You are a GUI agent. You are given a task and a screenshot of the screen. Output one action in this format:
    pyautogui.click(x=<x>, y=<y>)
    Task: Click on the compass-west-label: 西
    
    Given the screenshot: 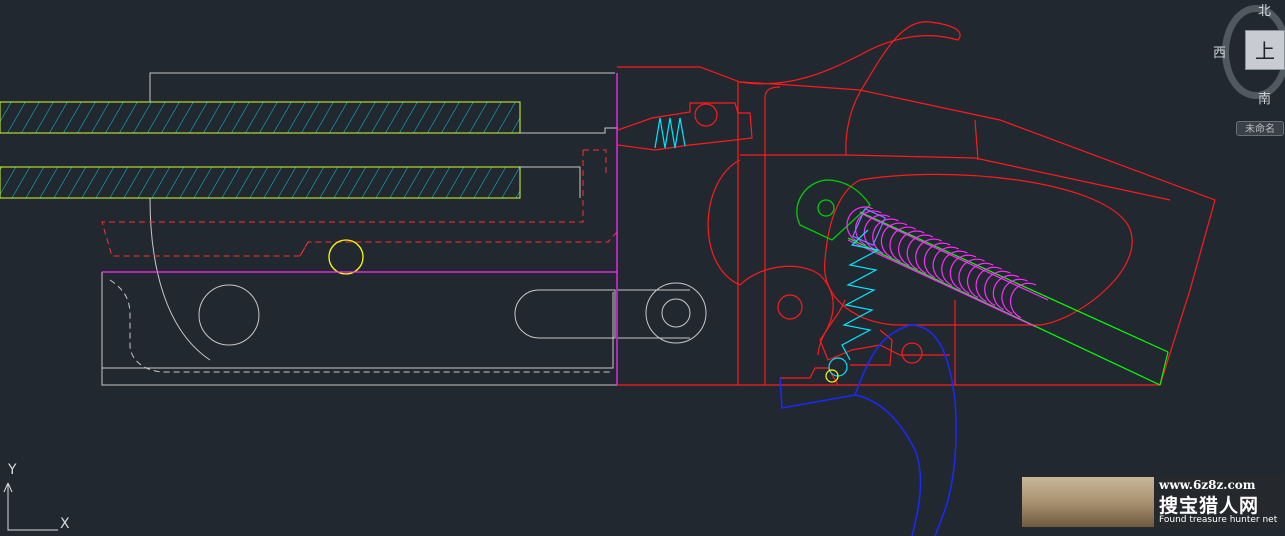 What is the action you would take?
    pyautogui.click(x=1219, y=51)
    